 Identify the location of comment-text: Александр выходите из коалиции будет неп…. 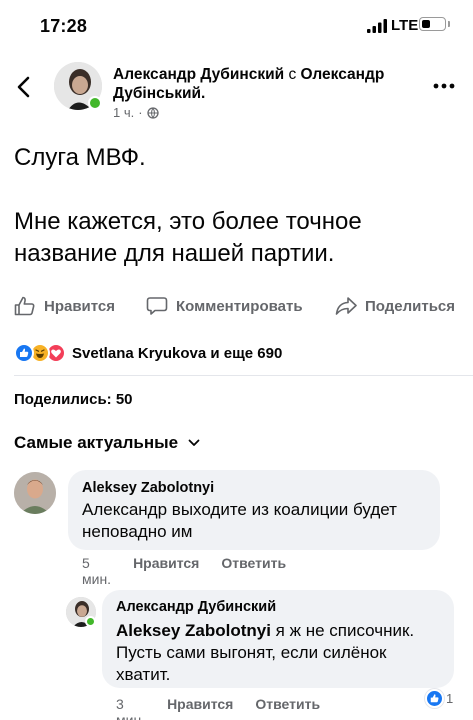
(239, 520).